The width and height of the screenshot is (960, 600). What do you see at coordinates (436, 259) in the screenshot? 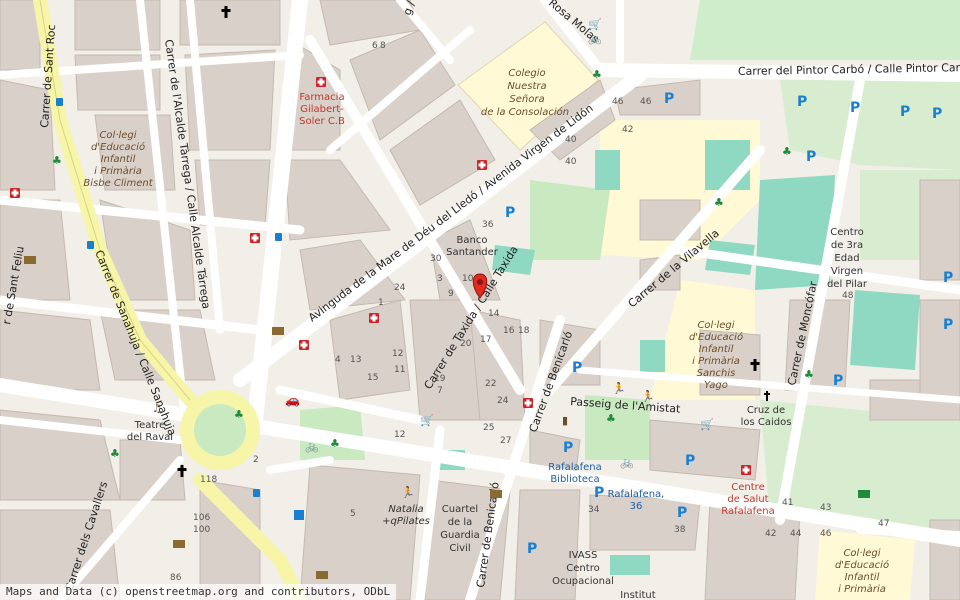
I see `svg-text: 30` at bounding box center [436, 259].